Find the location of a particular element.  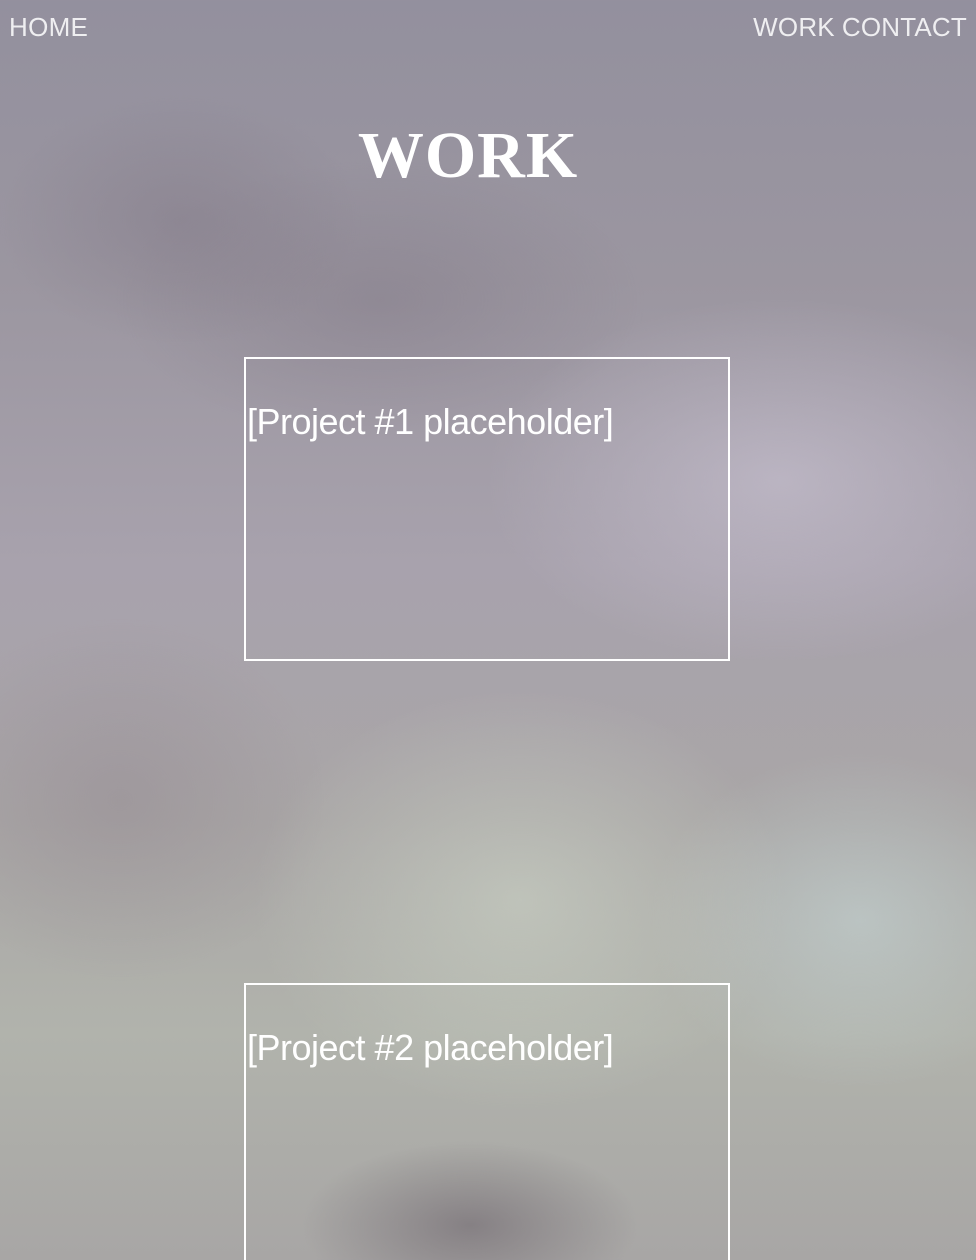

project-label: [Project #1 placeholder] is located at coordinates (430, 421).